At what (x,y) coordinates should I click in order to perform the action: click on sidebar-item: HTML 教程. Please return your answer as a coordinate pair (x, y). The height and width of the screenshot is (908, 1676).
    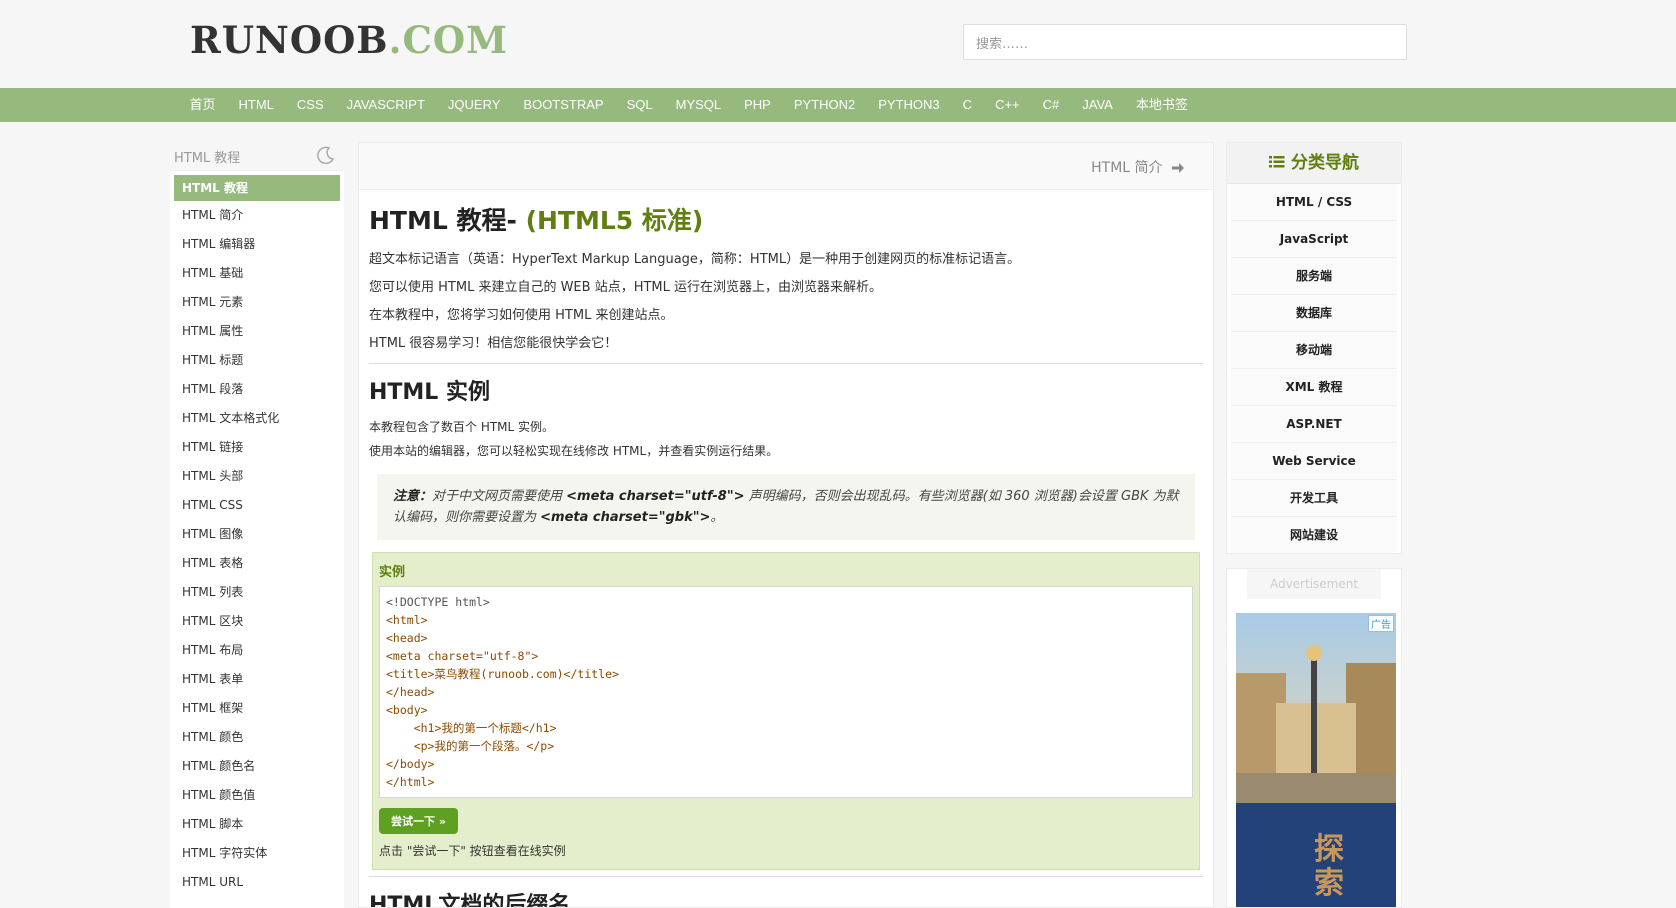
    Looking at the image, I should click on (257, 188).